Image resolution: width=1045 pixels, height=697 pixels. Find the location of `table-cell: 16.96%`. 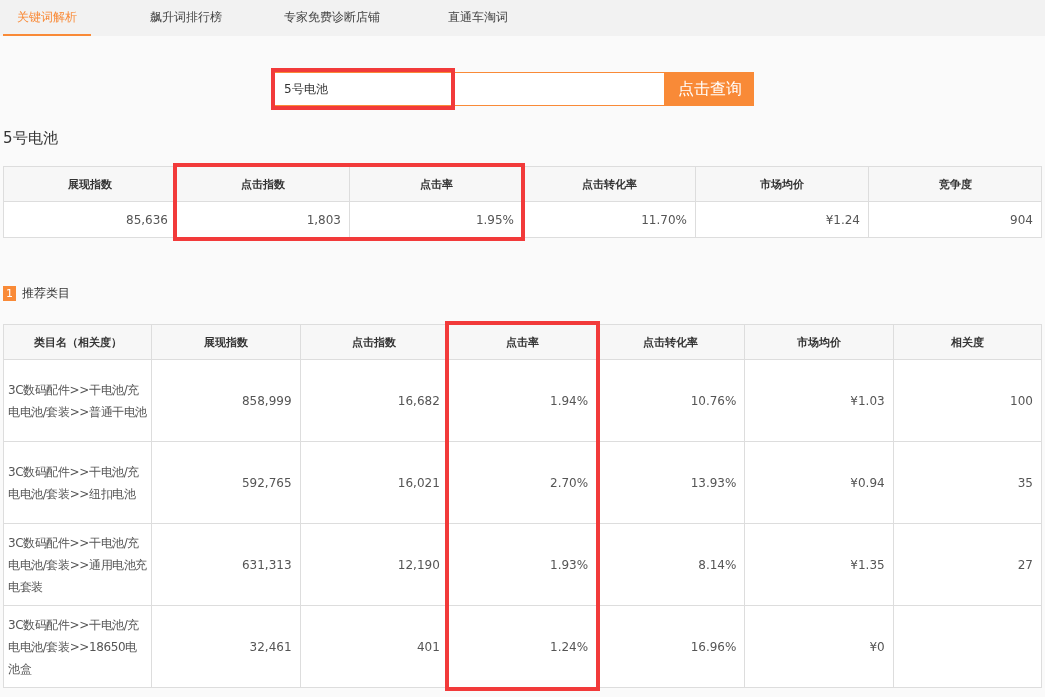

table-cell: 16.96% is located at coordinates (713, 646).